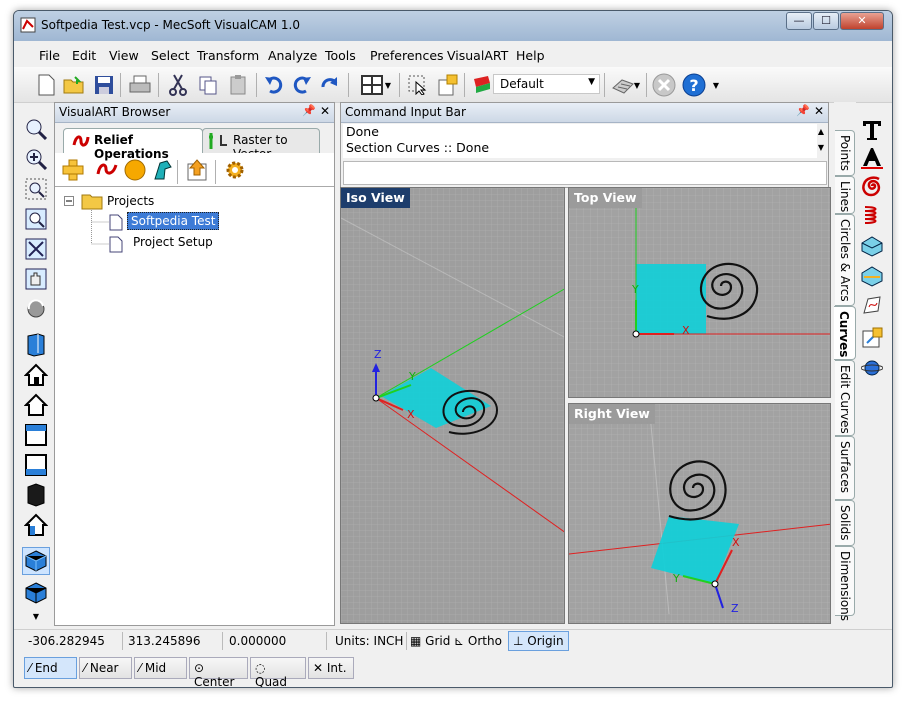  I want to click on view-top-icon, so click(36, 435).